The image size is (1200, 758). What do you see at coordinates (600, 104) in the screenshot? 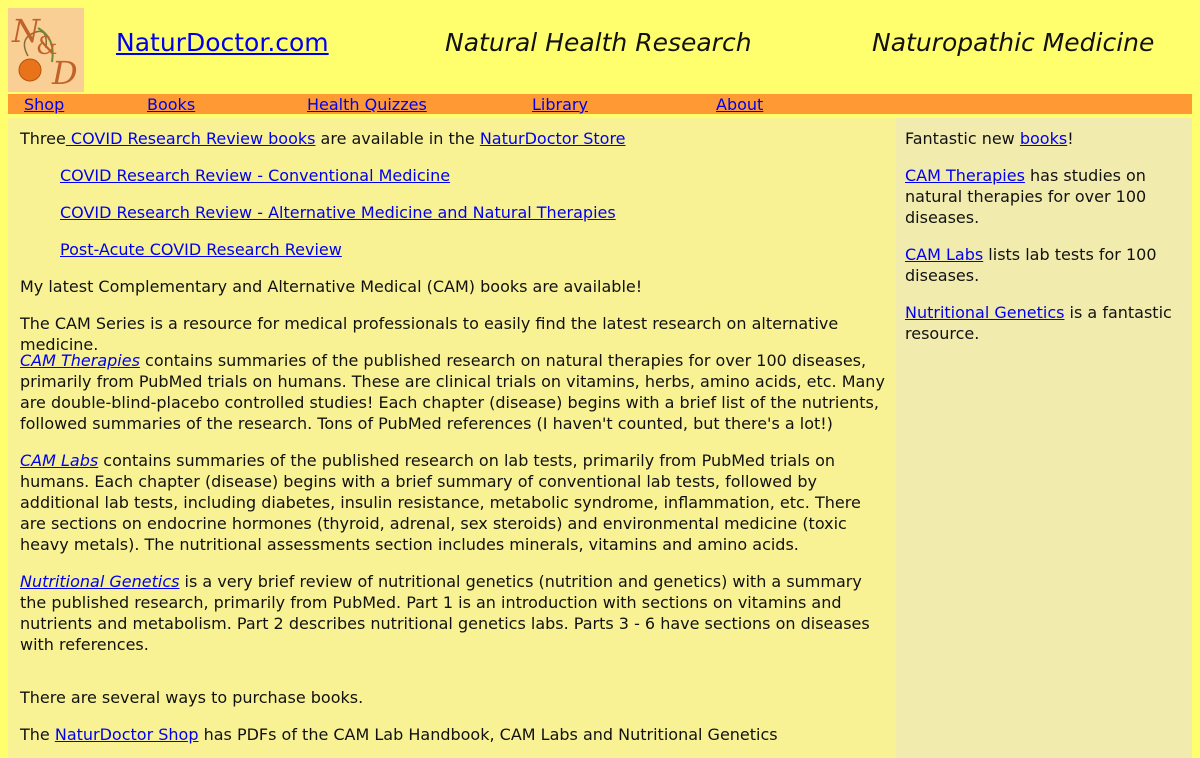
I see `top-nav: Shop Books Health Quizzes Library About` at bounding box center [600, 104].